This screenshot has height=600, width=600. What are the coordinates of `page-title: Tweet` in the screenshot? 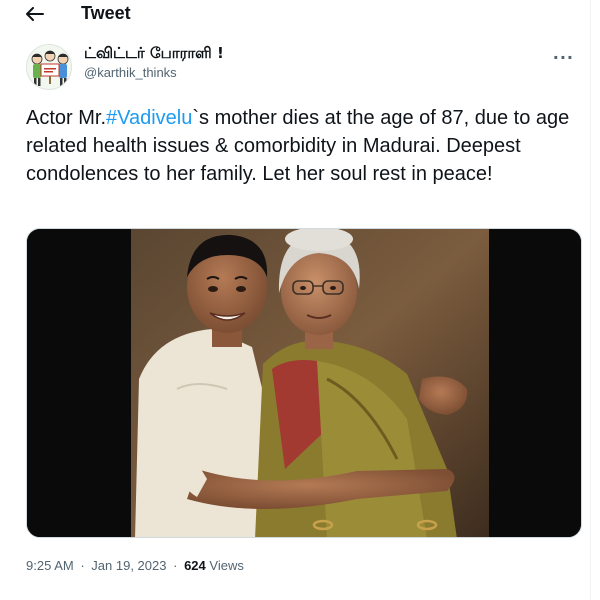 It's located at (106, 13).